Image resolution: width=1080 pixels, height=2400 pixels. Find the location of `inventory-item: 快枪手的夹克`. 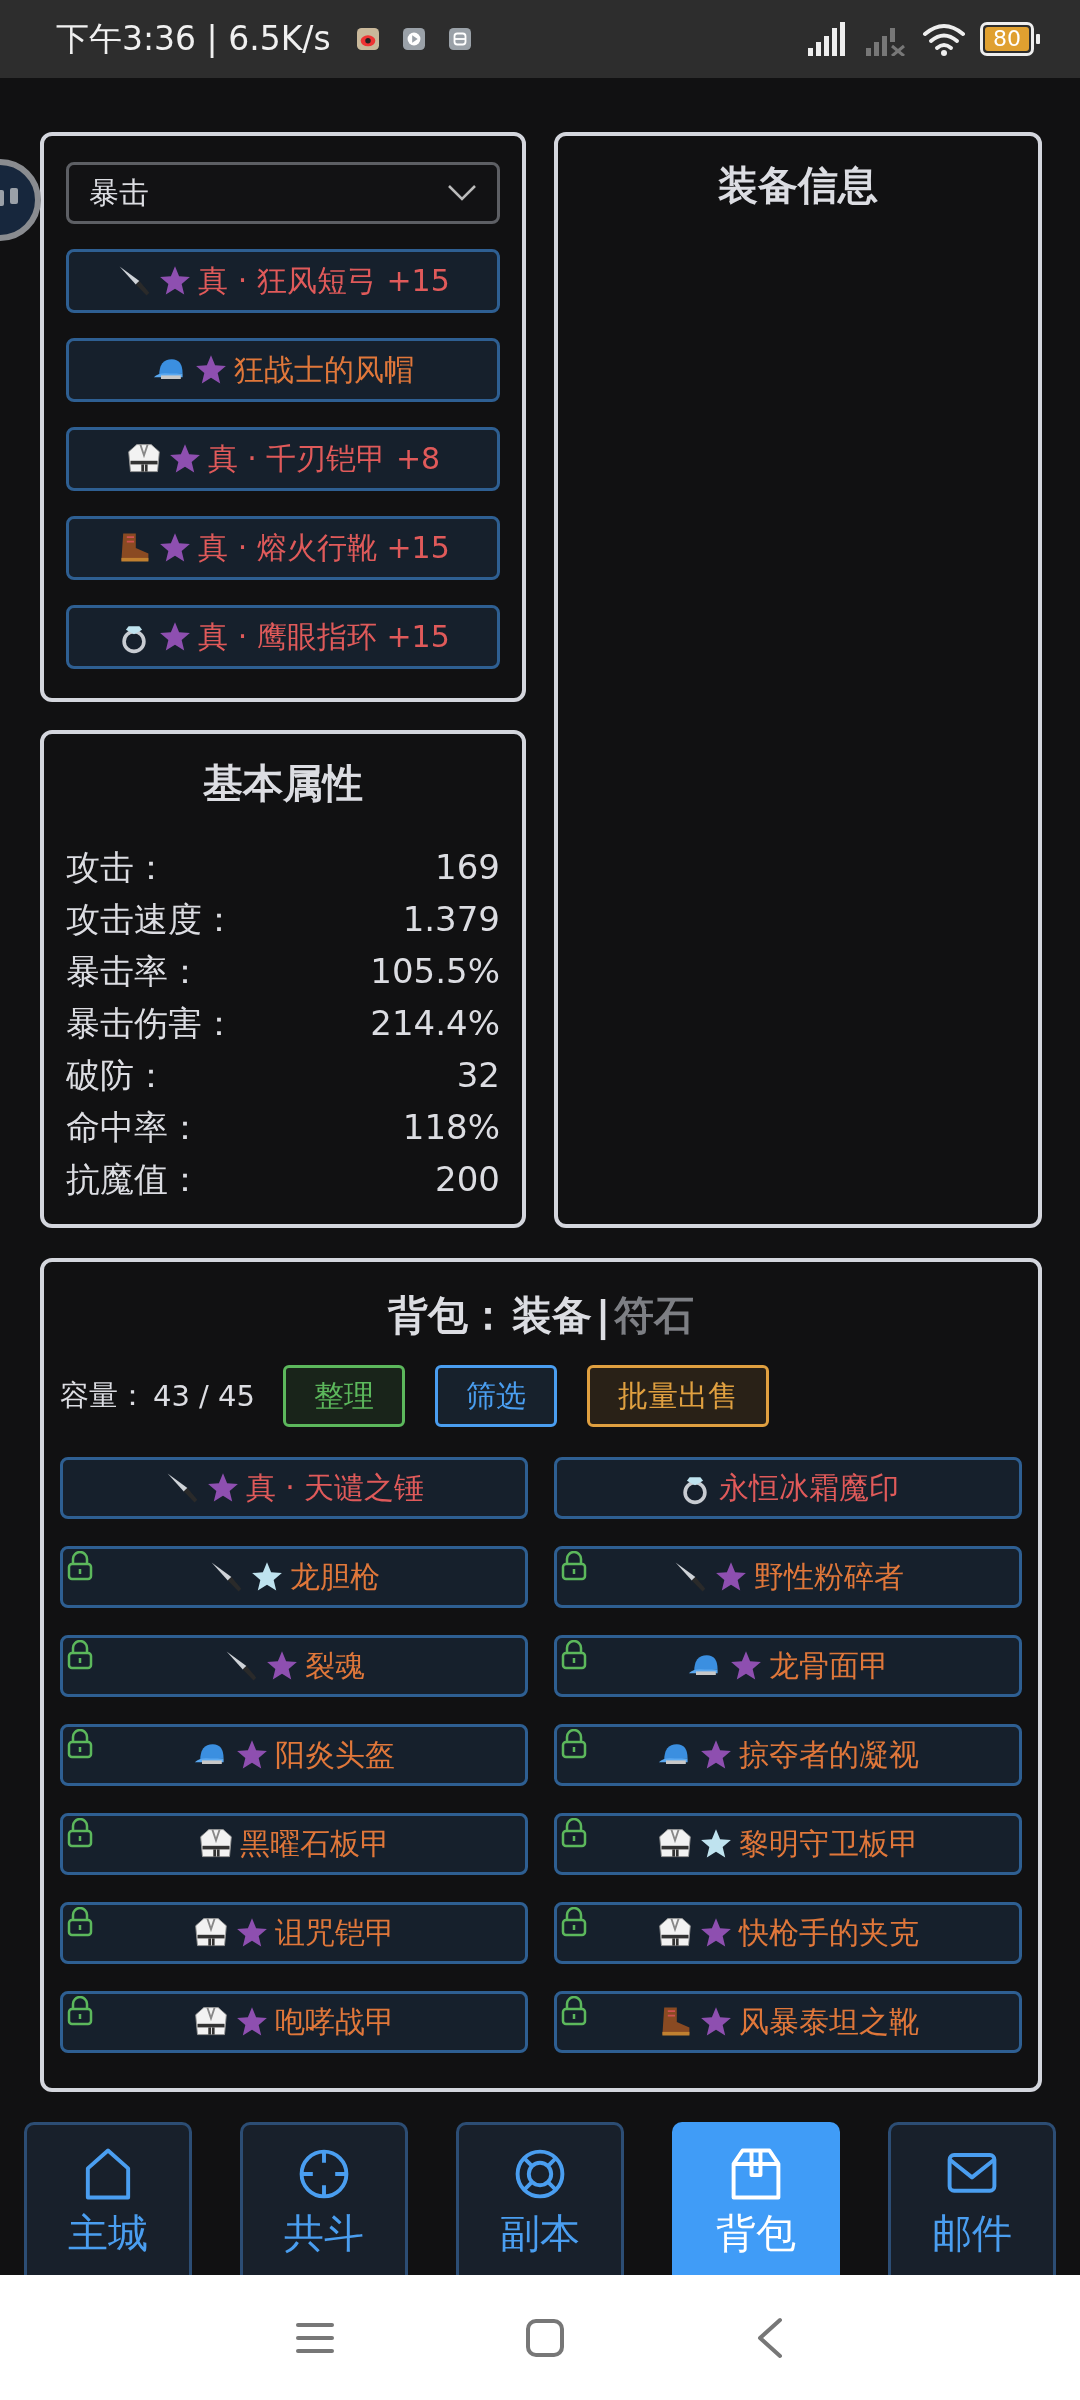

inventory-item: 快枪手的夹克 is located at coordinates (788, 1933).